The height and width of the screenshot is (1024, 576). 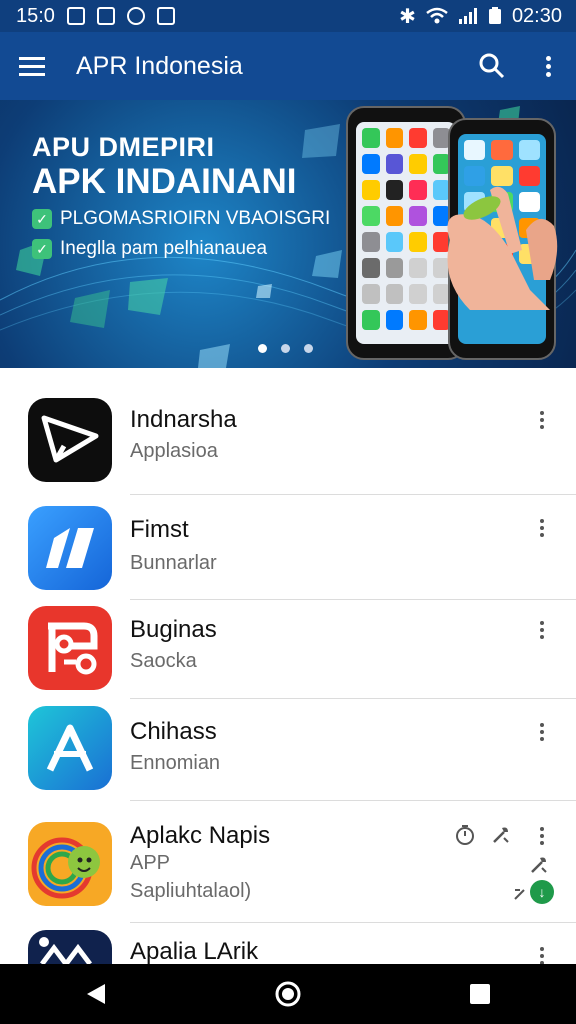 I want to click on recents-button, so click(x=480, y=994).